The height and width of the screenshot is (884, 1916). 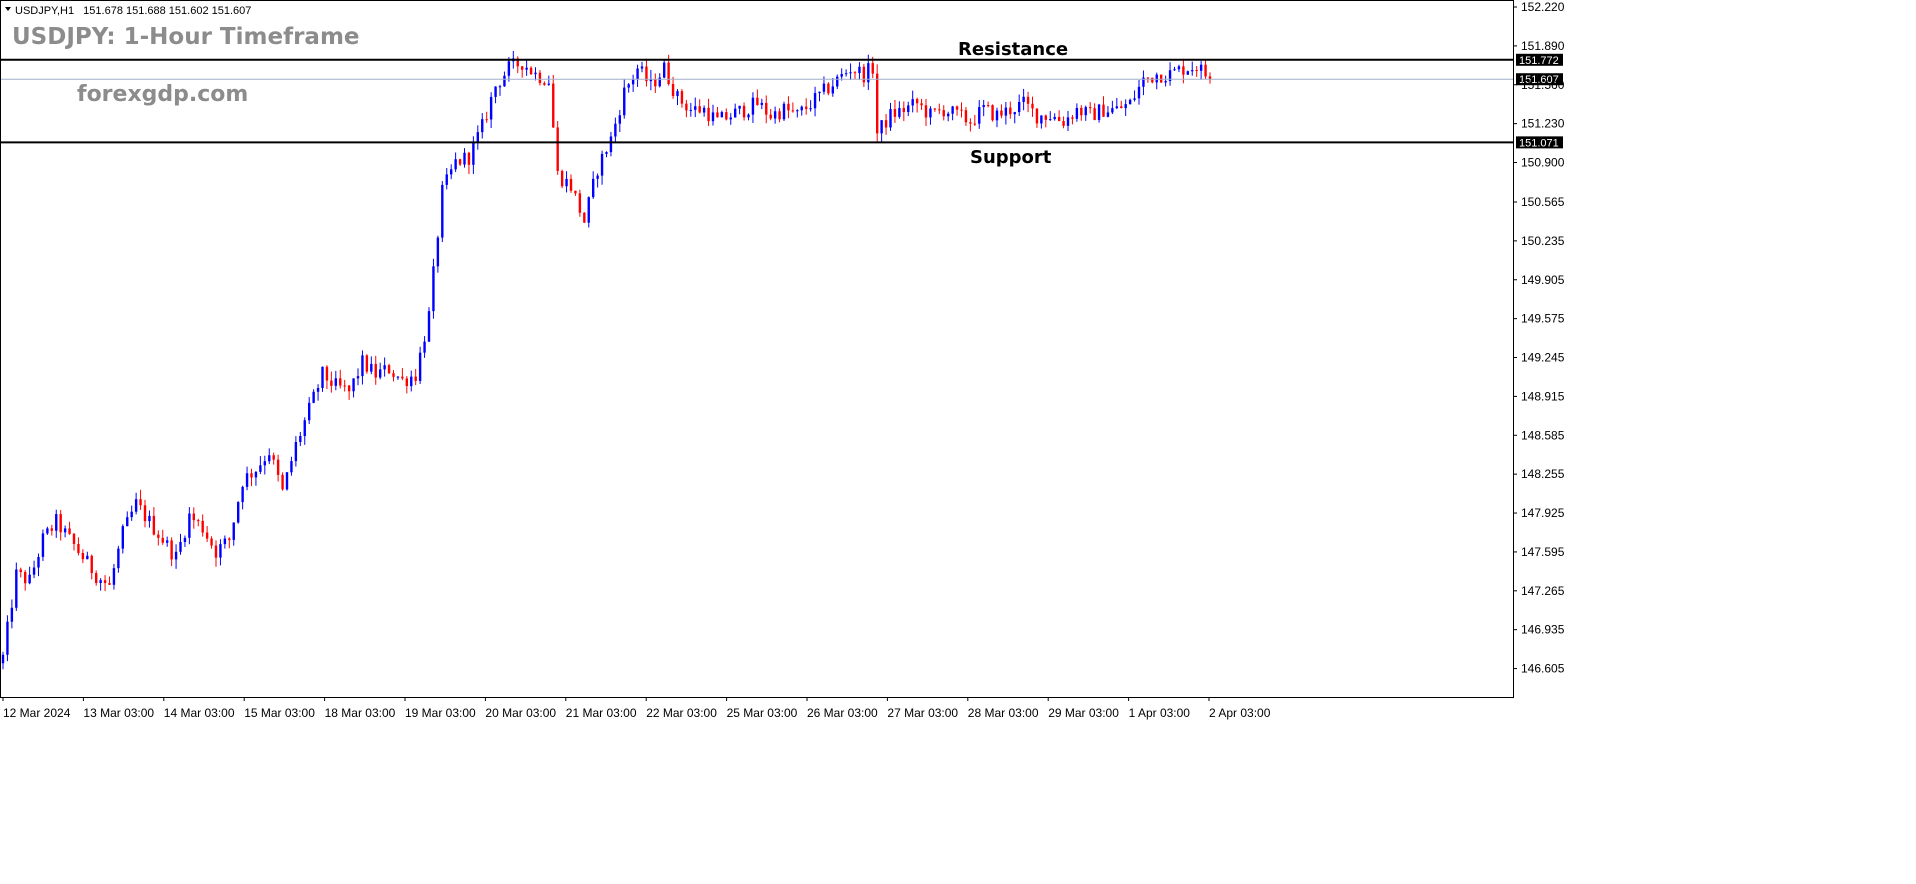 What do you see at coordinates (162, 94) in the screenshot?
I see `watermark: forexgdp.com` at bounding box center [162, 94].